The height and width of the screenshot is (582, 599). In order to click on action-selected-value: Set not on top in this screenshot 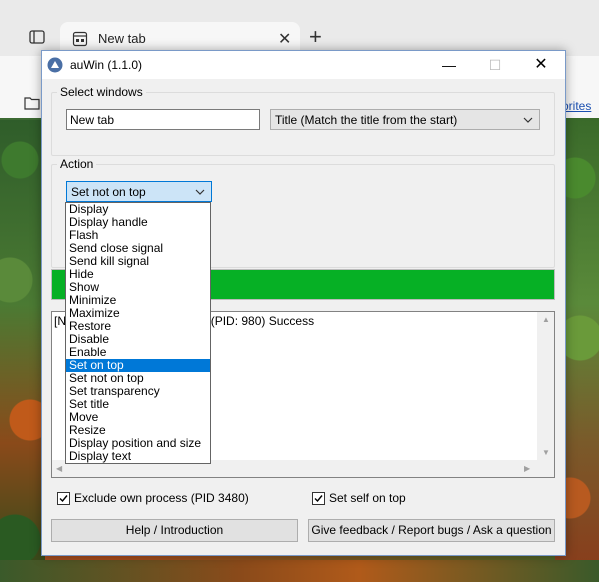, I will do `click(108, 192)`.